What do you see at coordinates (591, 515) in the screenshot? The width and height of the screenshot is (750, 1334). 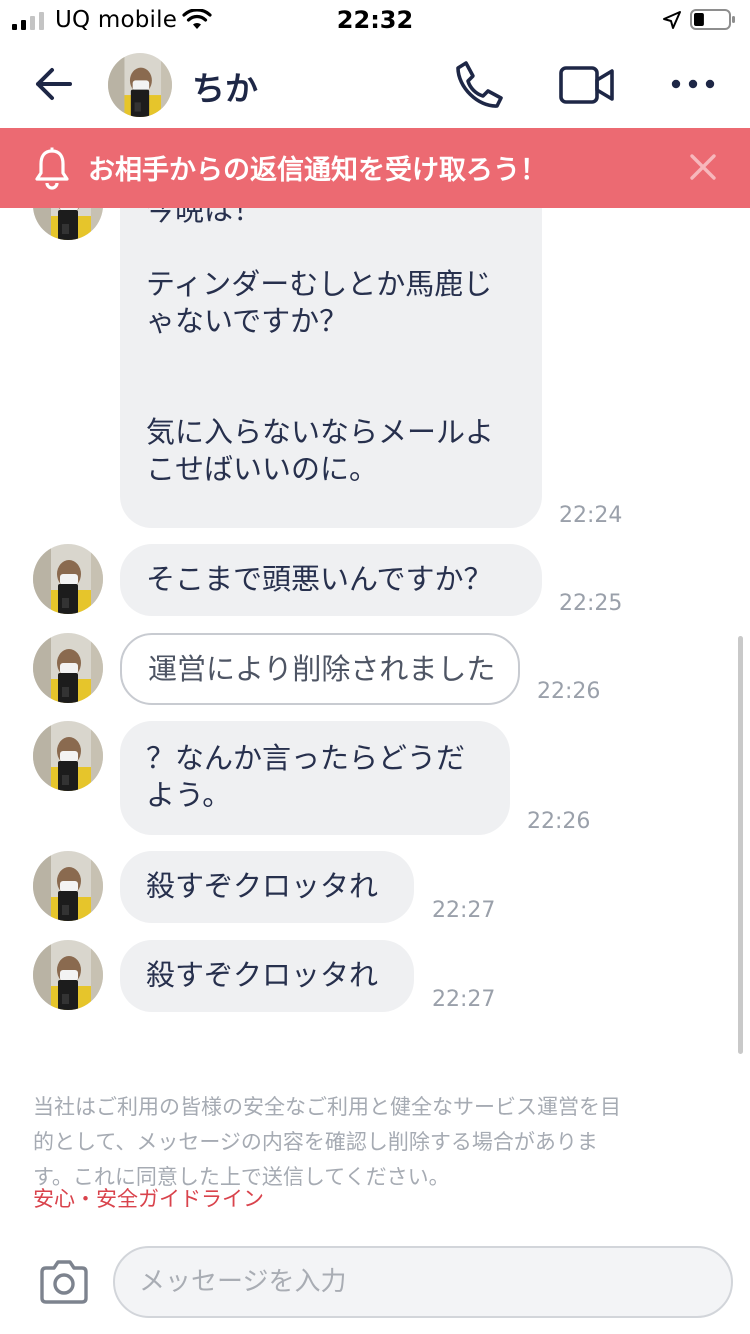 I see `message-time: 22:24` at bounding box center [591, 515].